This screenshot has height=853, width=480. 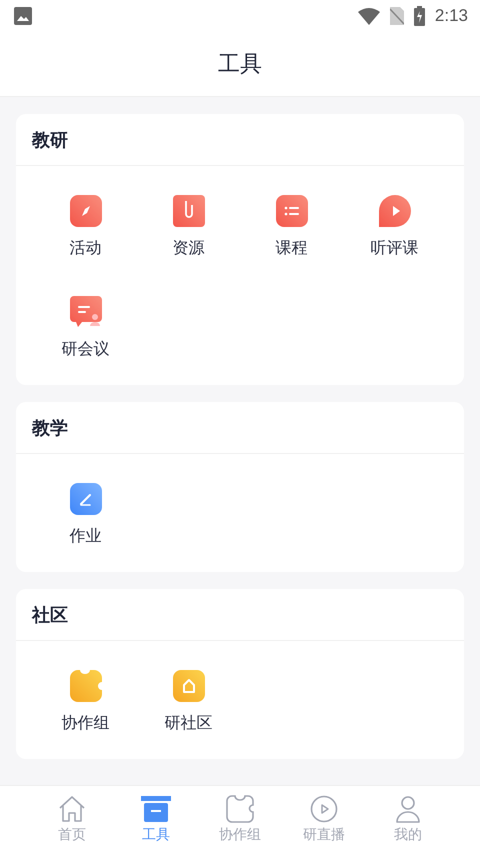 I want to click on tool-label: 课程, so click(x=292, y=248).